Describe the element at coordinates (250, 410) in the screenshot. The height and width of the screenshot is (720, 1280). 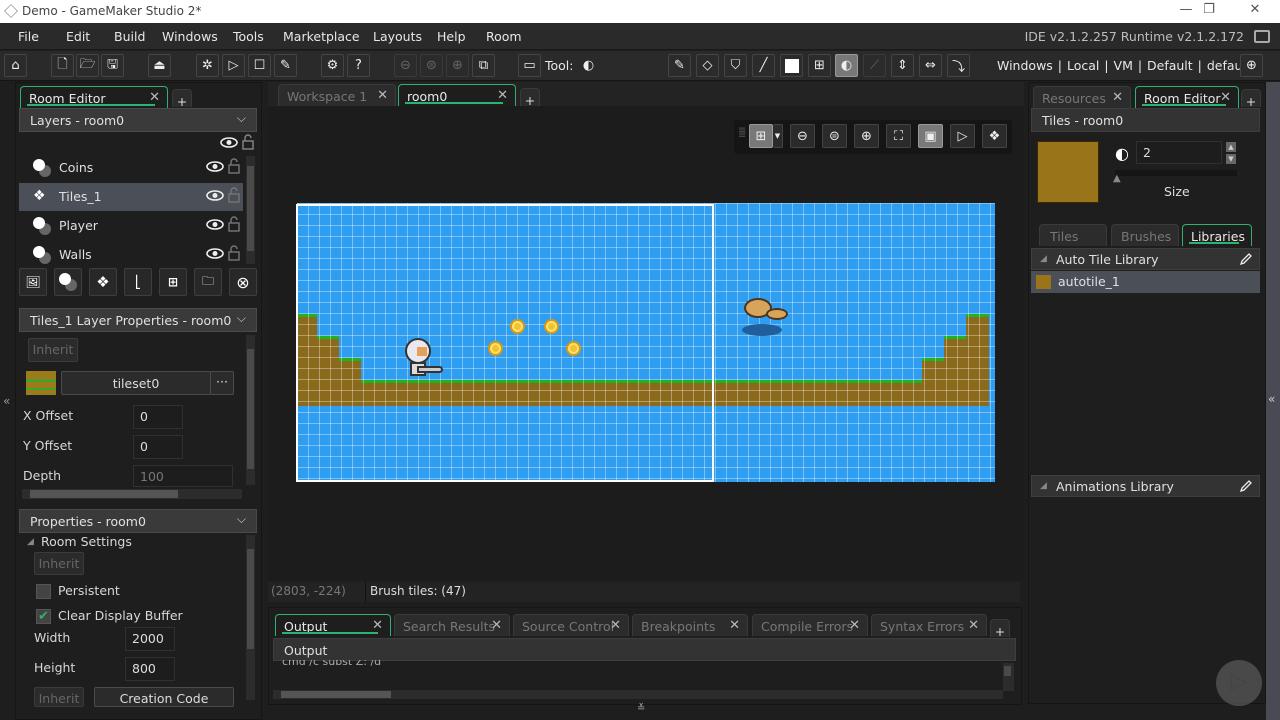
I see `layer-properties-scrollbar` at that location.